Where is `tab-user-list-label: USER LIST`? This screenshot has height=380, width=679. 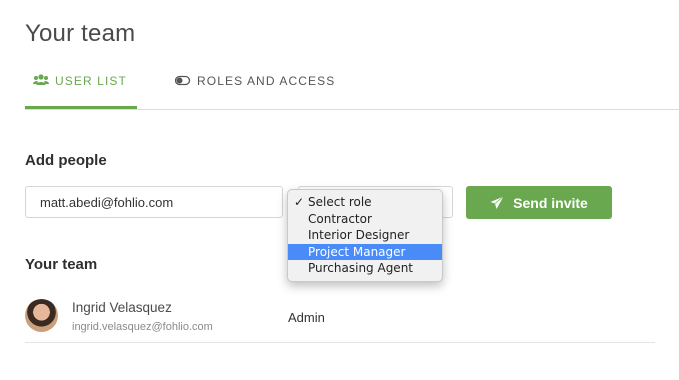
tab-user-list-label: USER LIST is located at coordinates (91, 81).